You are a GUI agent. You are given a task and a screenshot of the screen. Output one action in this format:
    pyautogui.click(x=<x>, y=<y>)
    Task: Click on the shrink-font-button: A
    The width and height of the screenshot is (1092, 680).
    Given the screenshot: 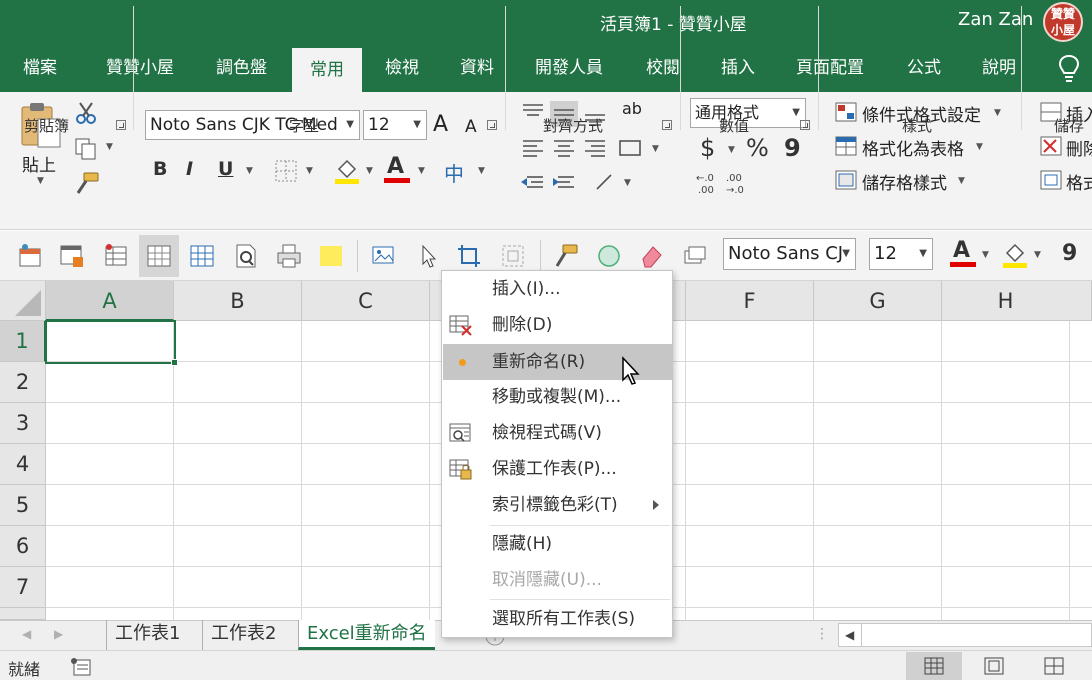 What is the action you would take?
    pyautogui.click(x=471, y=127)
    